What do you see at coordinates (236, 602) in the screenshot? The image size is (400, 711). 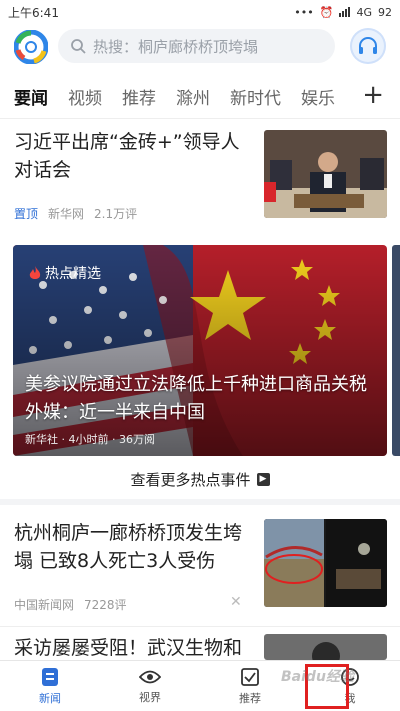 I see `dismiss-icon: ✕` at bounding box center [236, 602].